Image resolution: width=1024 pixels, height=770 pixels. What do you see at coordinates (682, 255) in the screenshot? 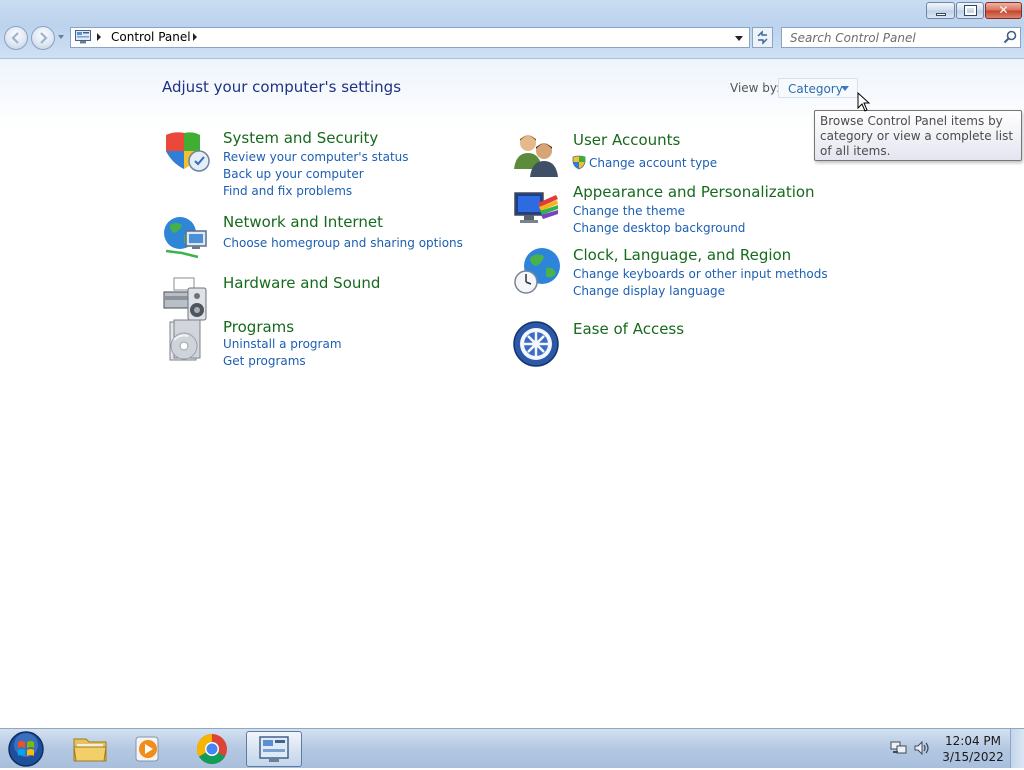
I see `category-title-clock-language-region: Clock, Language, and Region` at bounding box center [682, 255].